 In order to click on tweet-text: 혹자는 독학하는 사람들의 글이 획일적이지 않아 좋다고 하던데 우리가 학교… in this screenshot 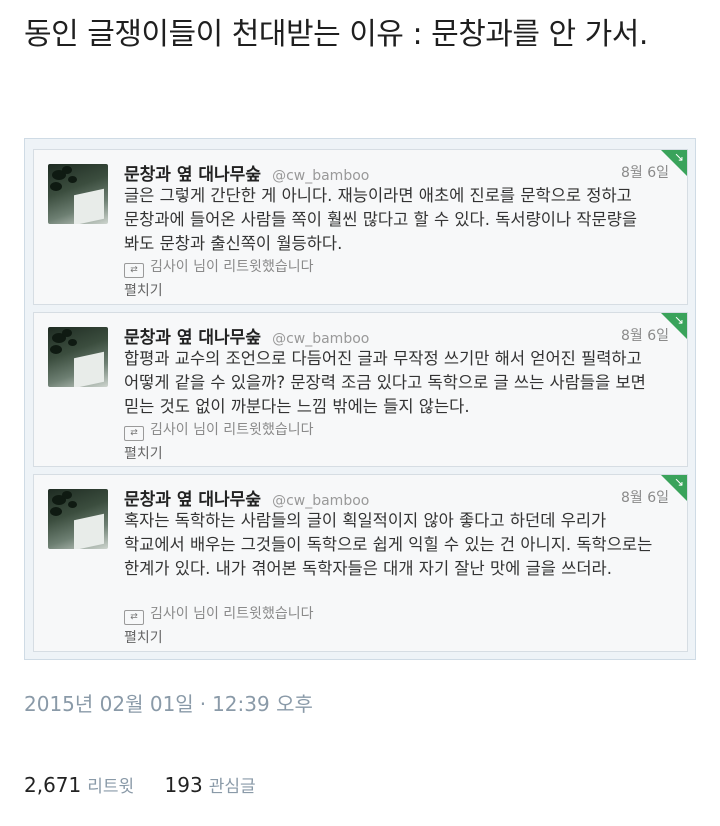, I will do `click(388, 544)`.